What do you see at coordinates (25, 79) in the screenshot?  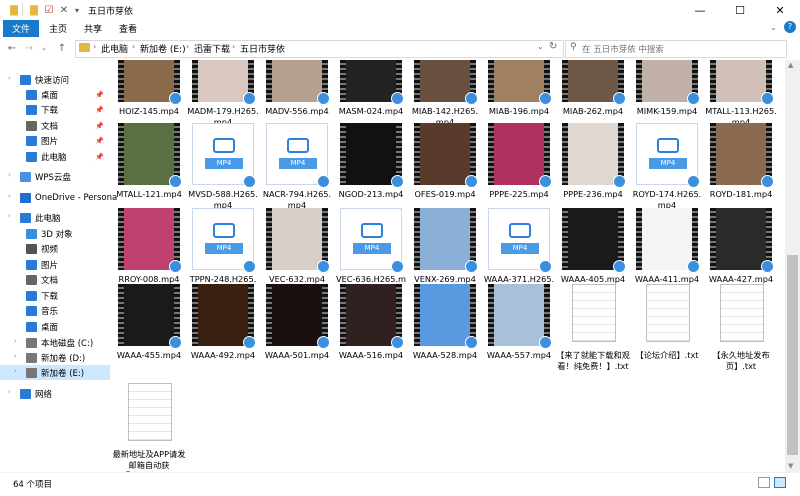 I see `star-icon` at bounding box center [25, 79].